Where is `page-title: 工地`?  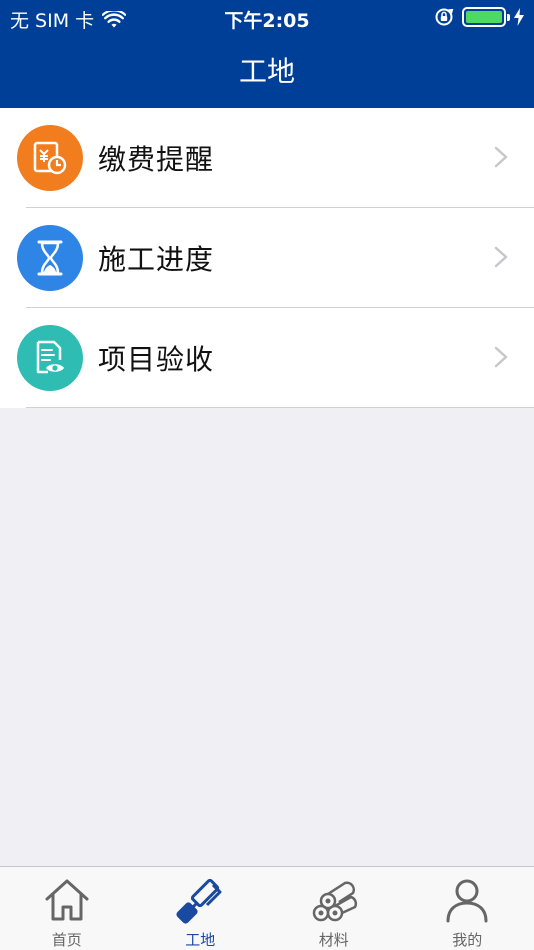 page-title: 工地 is located at coordinates (266, 71).